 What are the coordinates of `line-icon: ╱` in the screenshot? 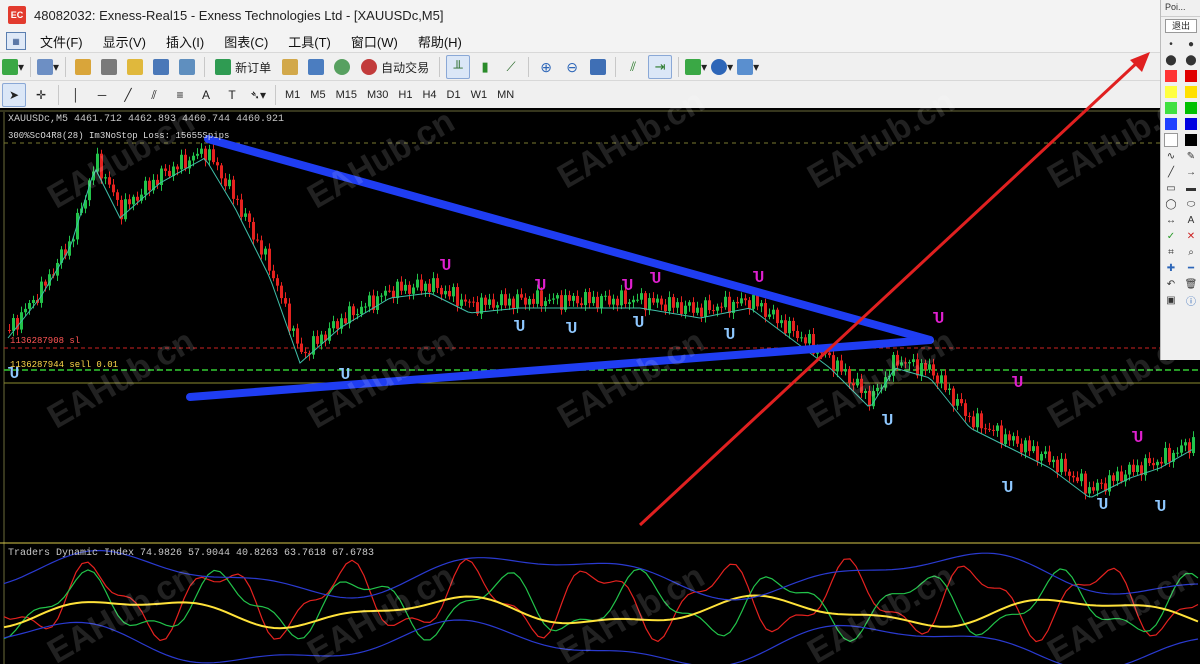 It's located at (1171, 172).